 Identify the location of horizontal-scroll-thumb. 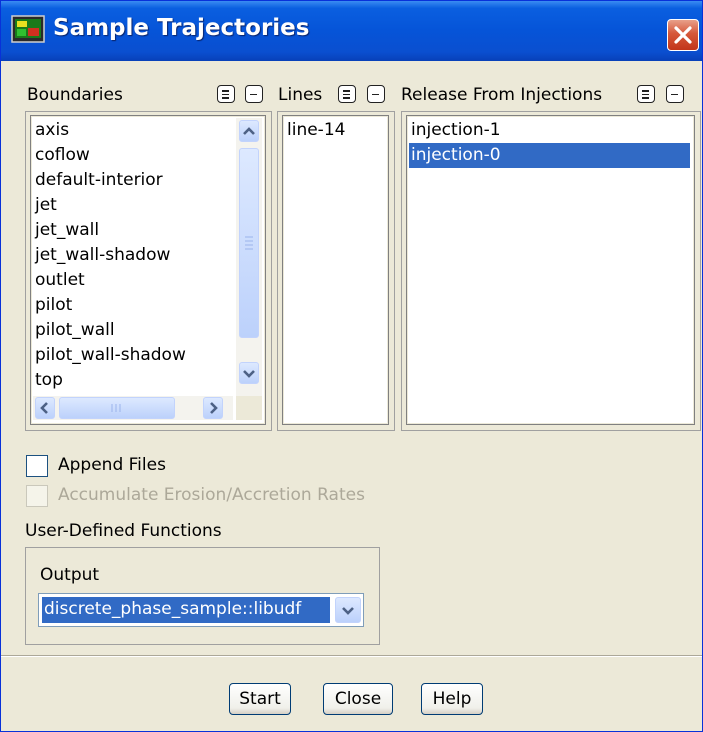
(117, 408).